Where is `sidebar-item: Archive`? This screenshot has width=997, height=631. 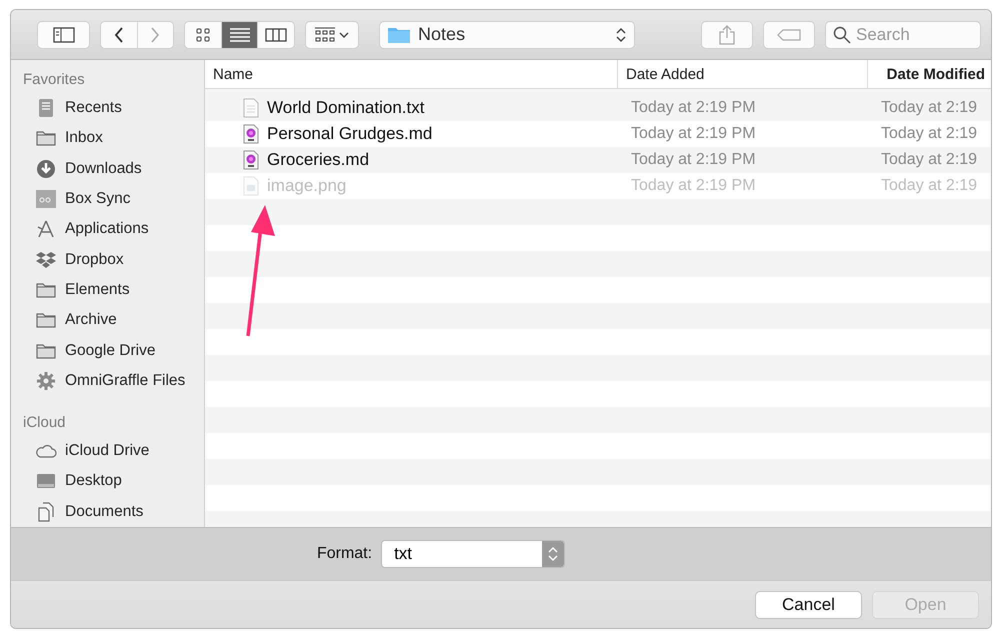
sidebar-item: Archive is located at coordinates (113, 320).